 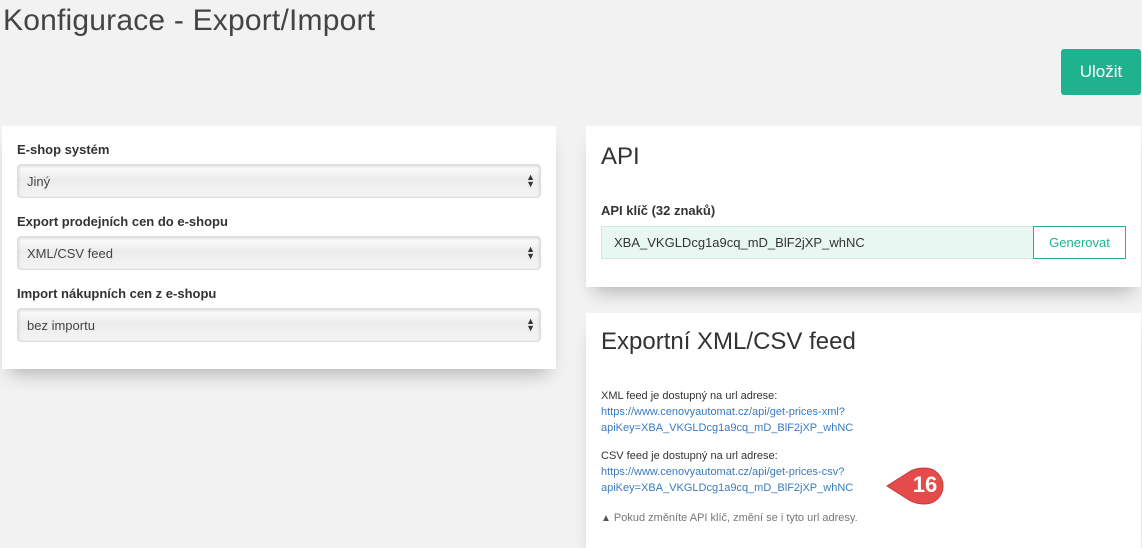 I want to click on feed-title: Exportní XML/CSV feed, so click(x=728, y=341).